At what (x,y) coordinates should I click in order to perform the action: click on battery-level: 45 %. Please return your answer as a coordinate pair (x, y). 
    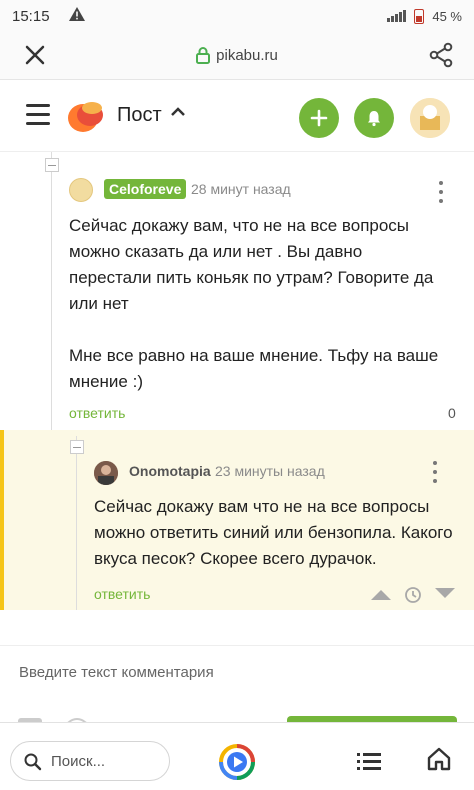
    Looking at the image, I should click on (447, 16).